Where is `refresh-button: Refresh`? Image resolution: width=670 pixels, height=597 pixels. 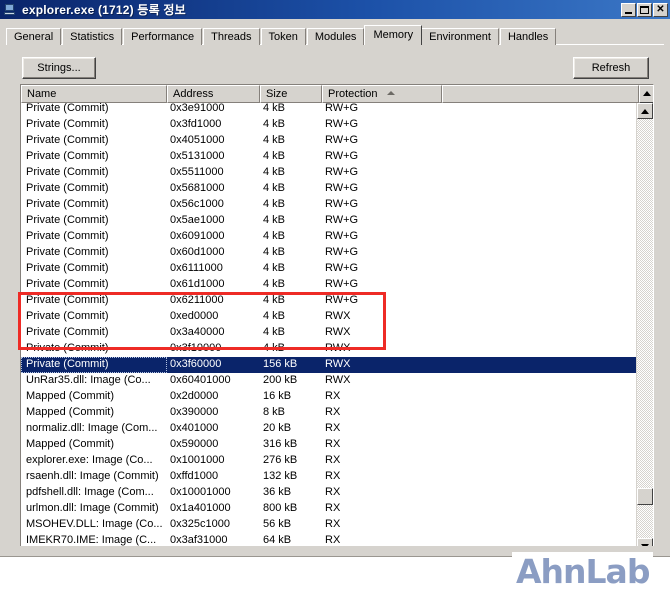
refresh-button: Refresh is located at coordinates (611, 68).